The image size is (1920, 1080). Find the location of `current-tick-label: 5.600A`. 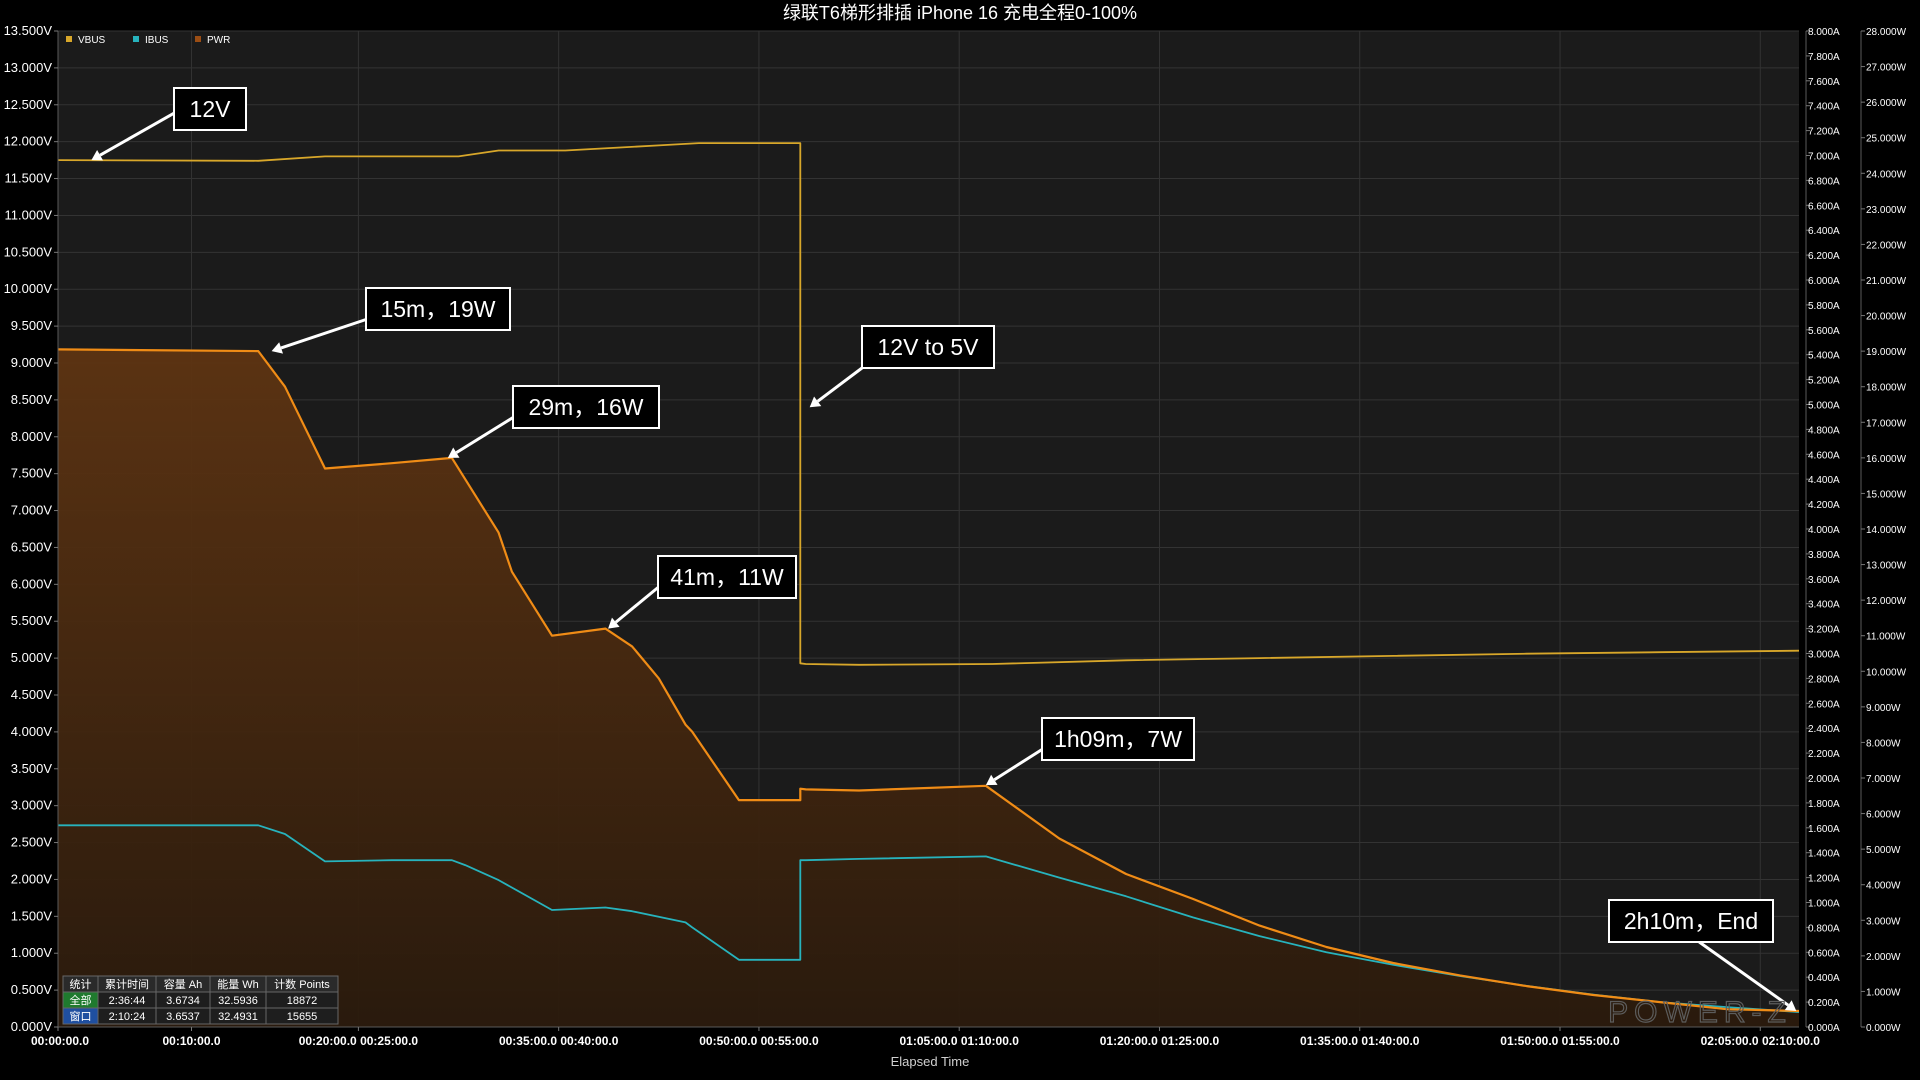

current-tick-label: 5.600A is located at coordinates (1824, 331).